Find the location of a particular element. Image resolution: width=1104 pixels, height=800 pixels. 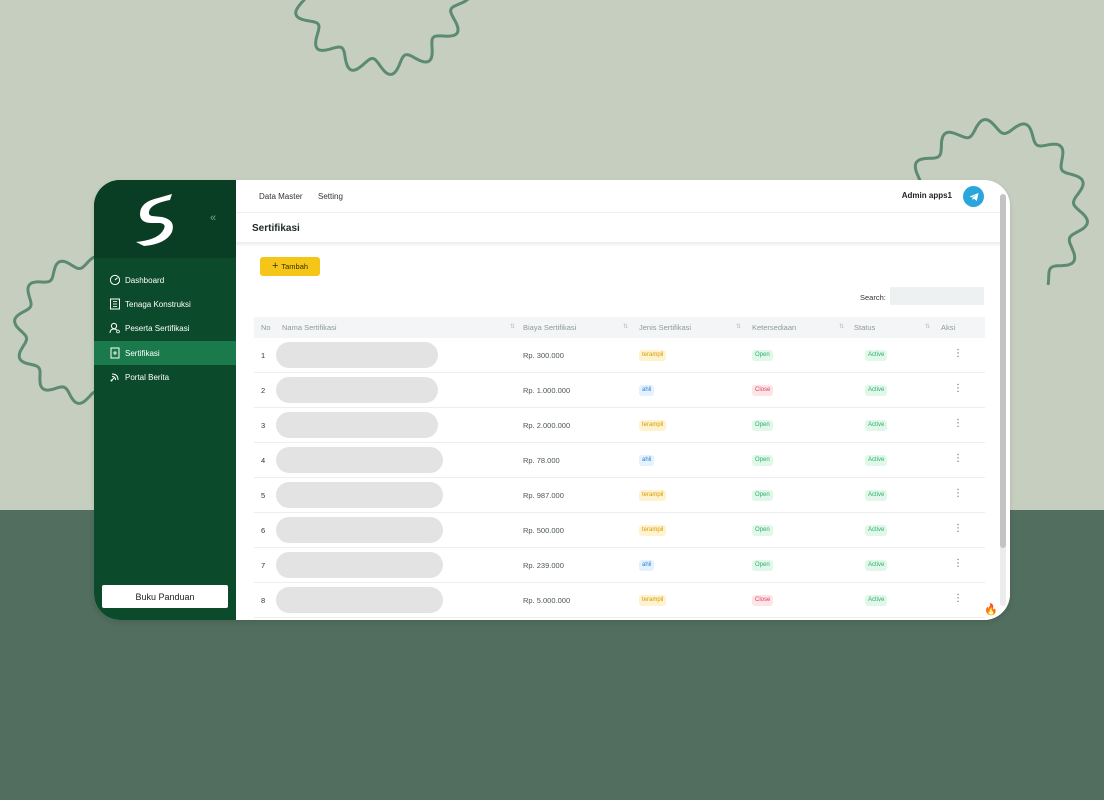

vertical-scrollbar is located at coordinates (1003, 400).